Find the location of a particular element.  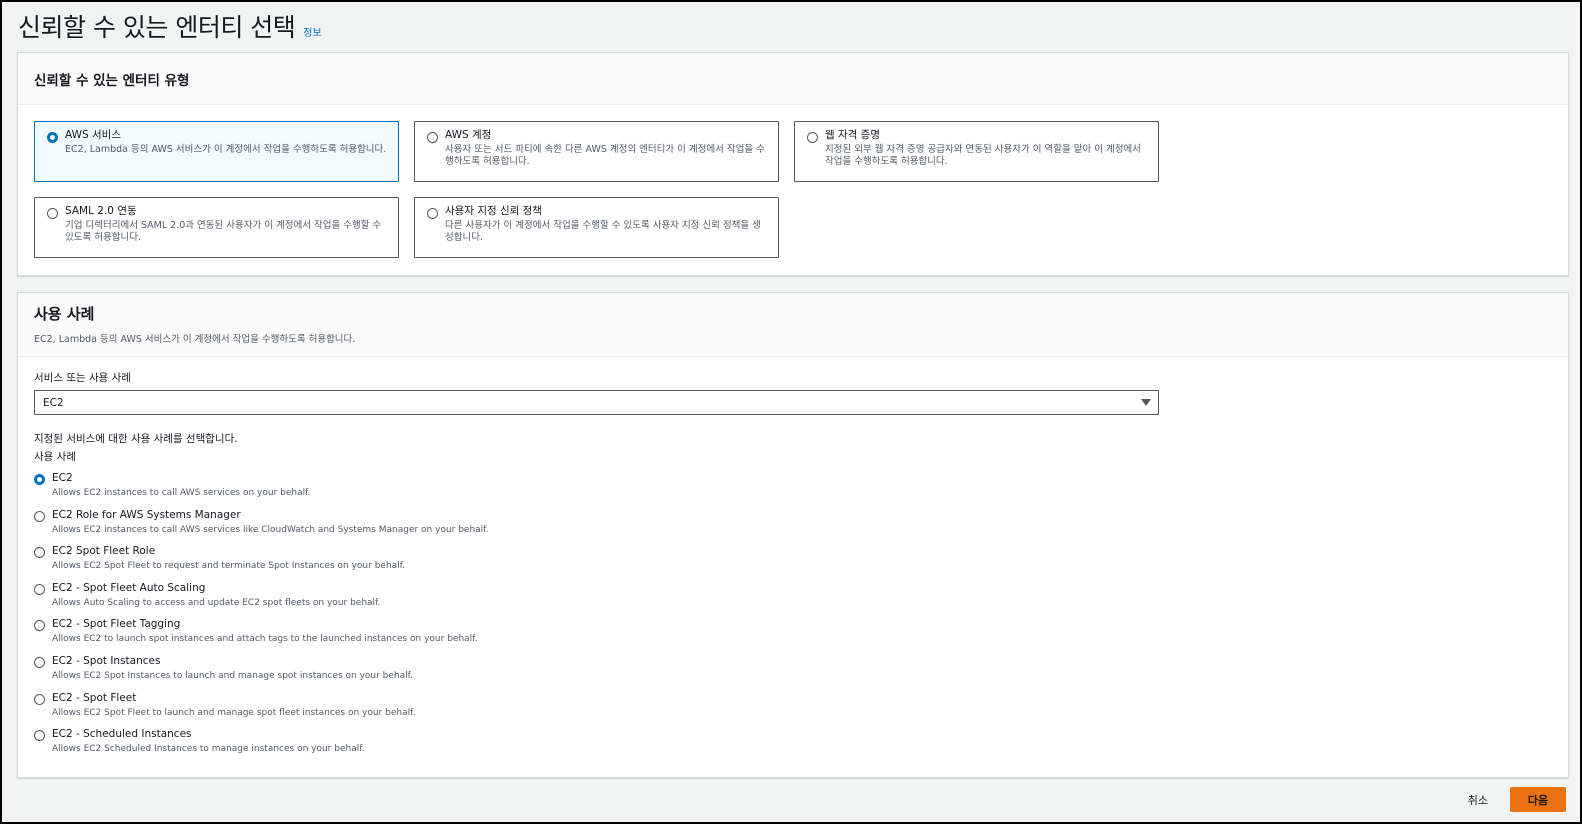

use-case-item-title: EC2 - Spot Fleet Auto Scaling is located at coordinates (129, 587).